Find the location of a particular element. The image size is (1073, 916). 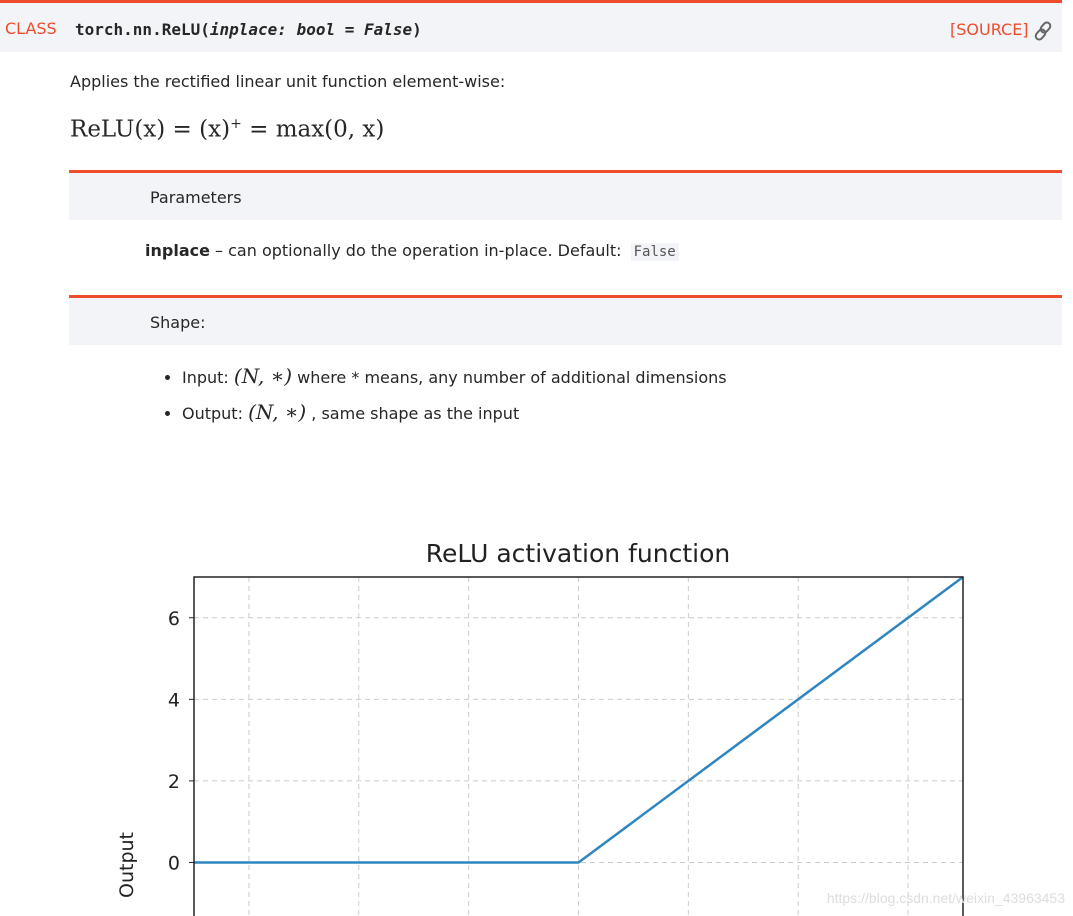

chart-title: ReLU activation function is located at coordinates (578, 553).